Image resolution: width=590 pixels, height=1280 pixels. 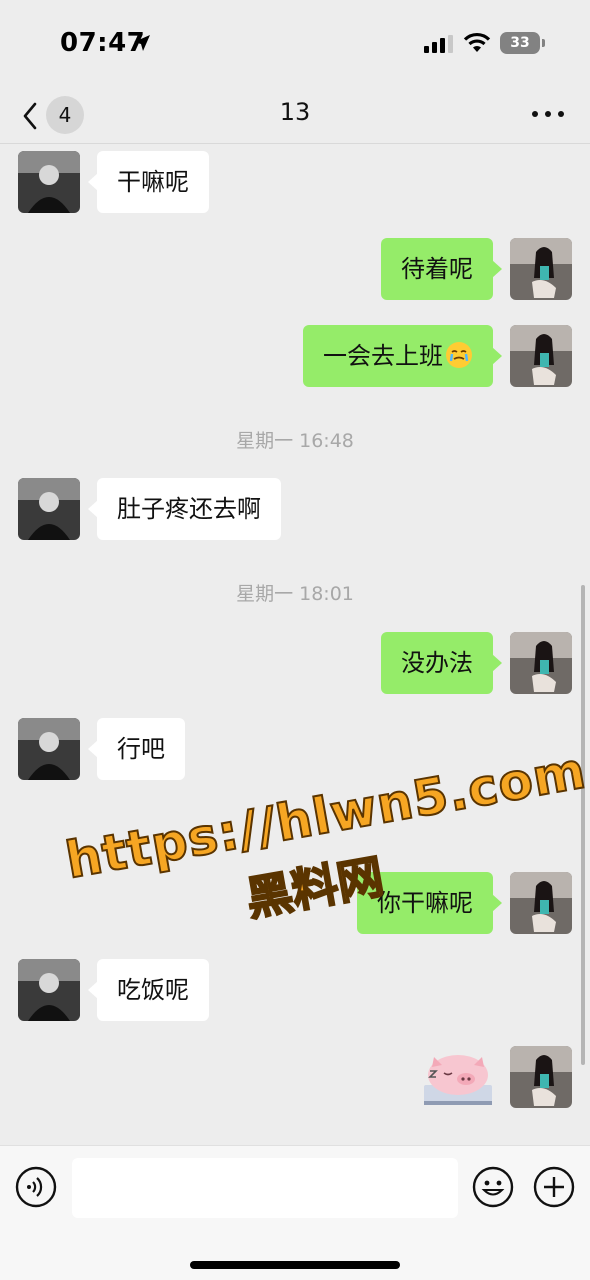 What do you see at coordinates (148, 990) in the screenshot?
I see `message-bubble: 吃饭呢` at bounding box center [148, 990].